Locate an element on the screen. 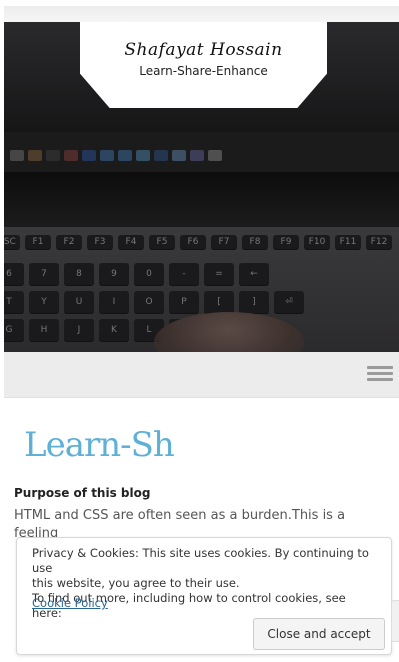 The width and height of the screenshot is (399, 662). close-and-accept-button: Close and accept is located at coordinates (319, 634).